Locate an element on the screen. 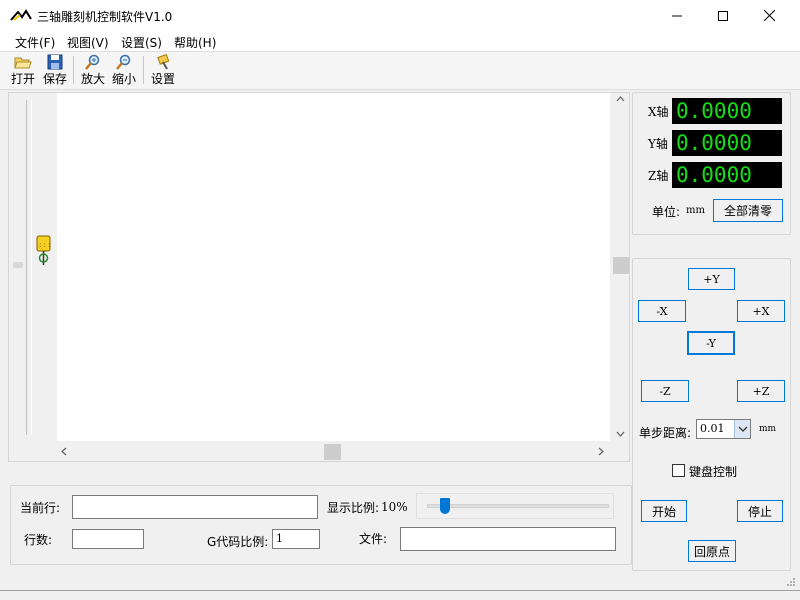 This screenshot has width=800, height=600. svg-text:: : :: : : : is located at coordinates (45, 245).